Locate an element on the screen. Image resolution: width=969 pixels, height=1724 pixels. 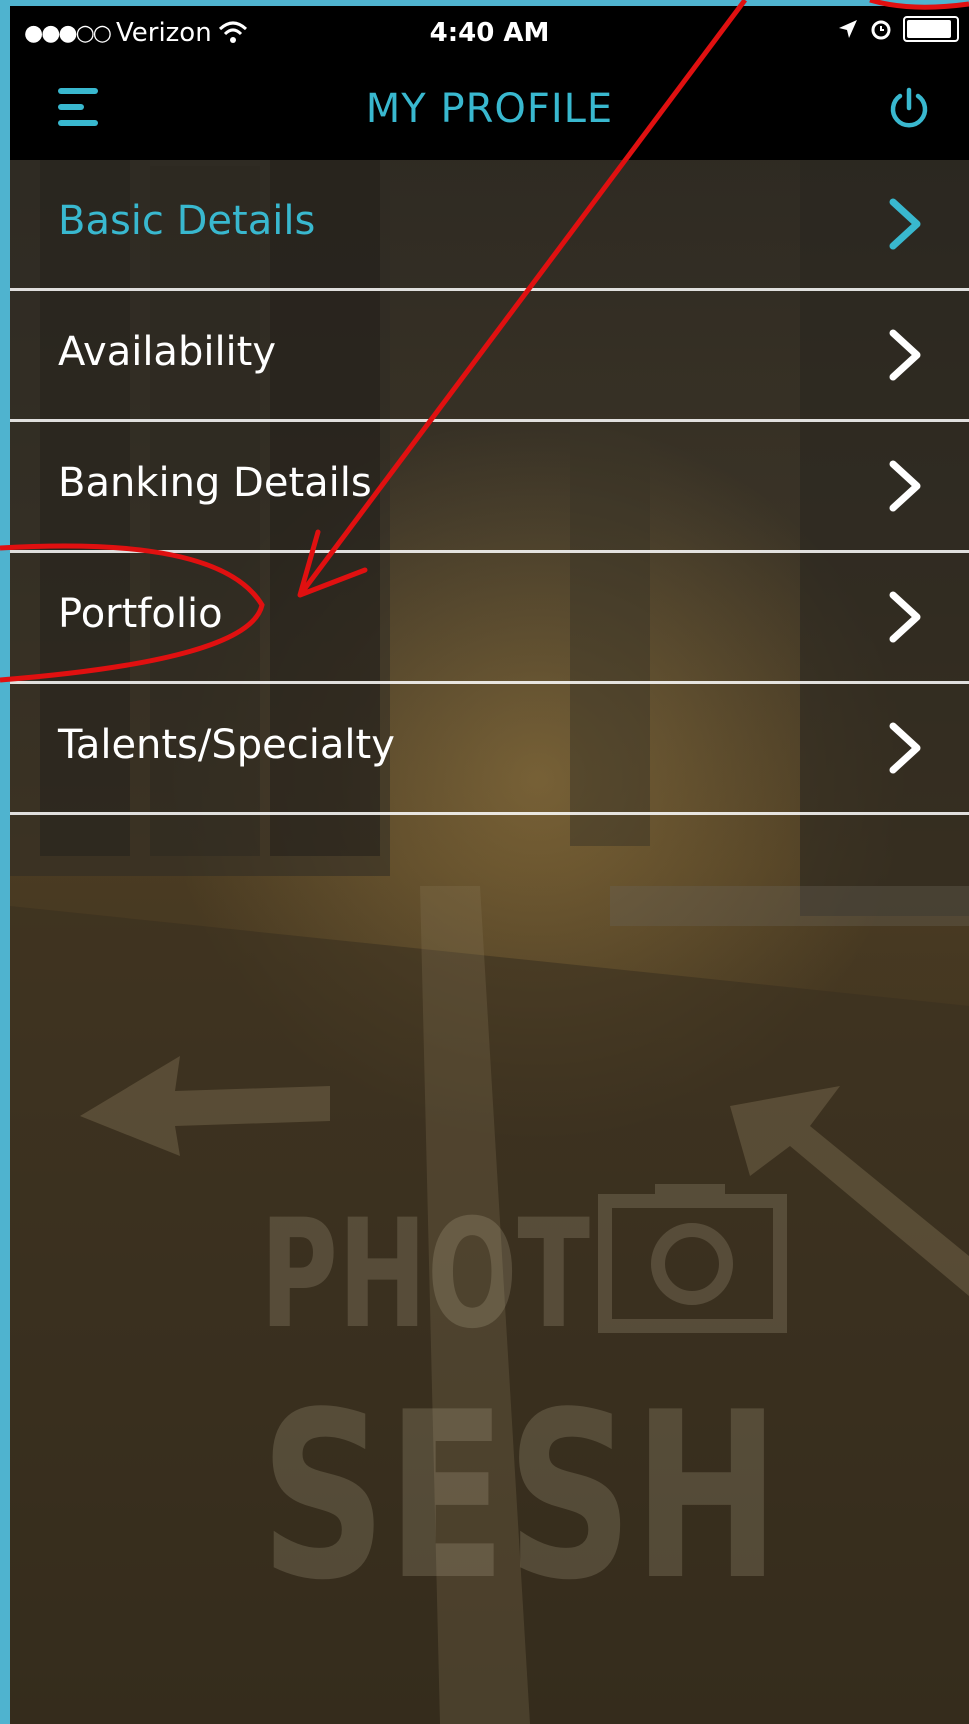
menu-item-banking-details: Banking Details is located at coordinates (489, 487).